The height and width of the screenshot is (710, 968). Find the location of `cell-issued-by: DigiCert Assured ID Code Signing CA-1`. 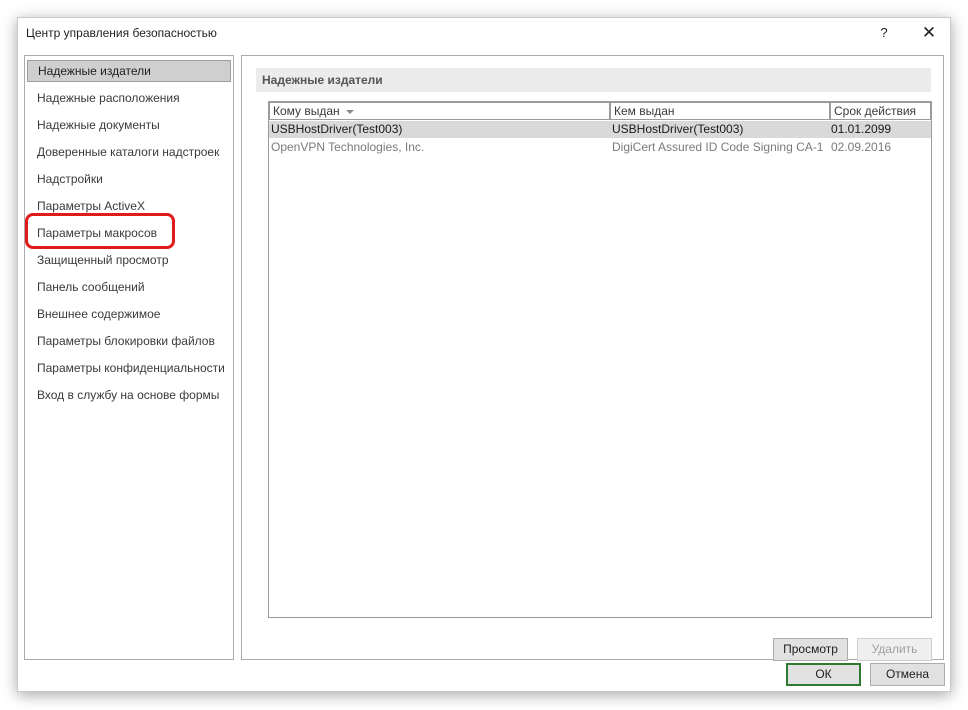

cell-issued-by: DigiCert Assured ID Code Signing CA-1 is located at coordinates (718, 147).